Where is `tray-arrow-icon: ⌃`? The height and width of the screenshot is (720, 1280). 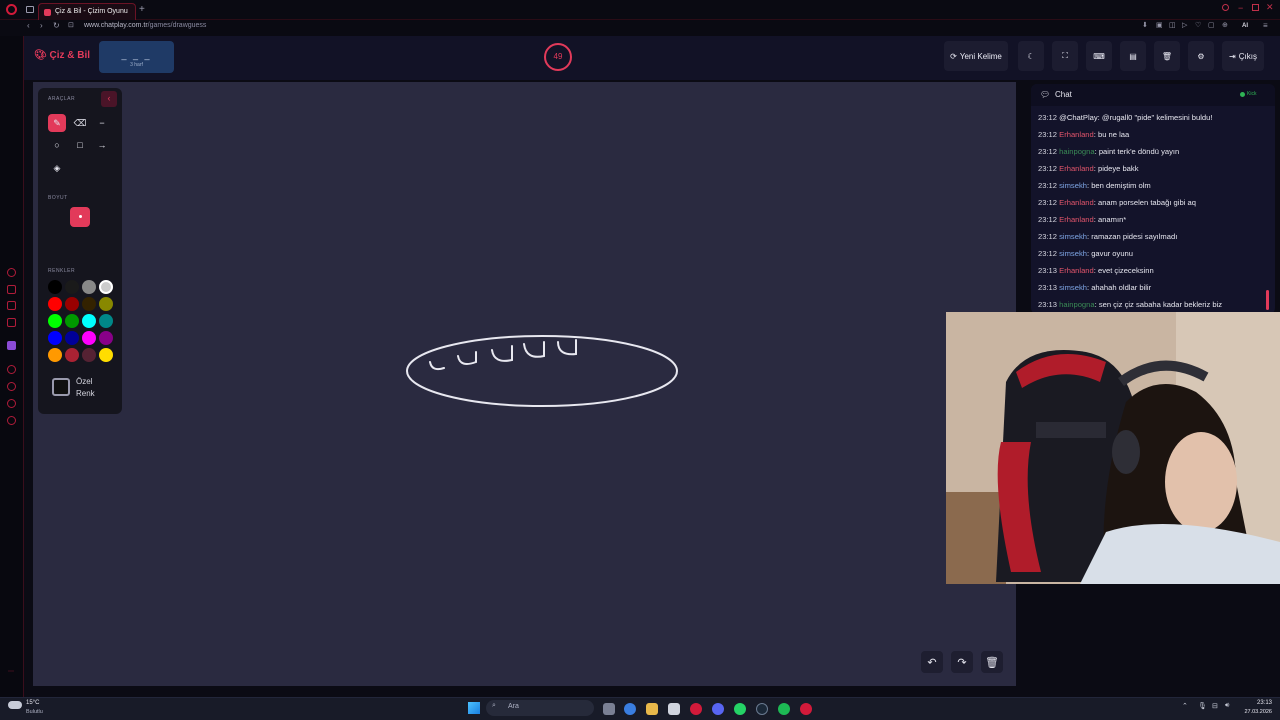
tray-arrow-icon: ⌃ is located at coordinates (1185, 706).